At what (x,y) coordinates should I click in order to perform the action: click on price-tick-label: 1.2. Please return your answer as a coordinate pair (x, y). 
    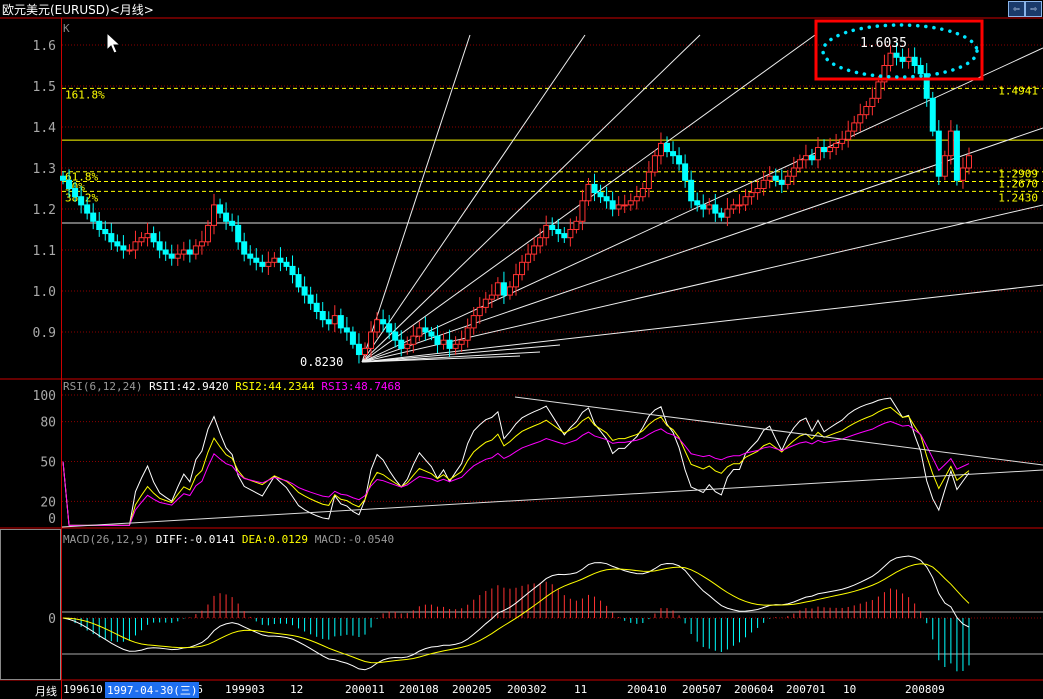
    Looking at the image, I should click on (44, 210).